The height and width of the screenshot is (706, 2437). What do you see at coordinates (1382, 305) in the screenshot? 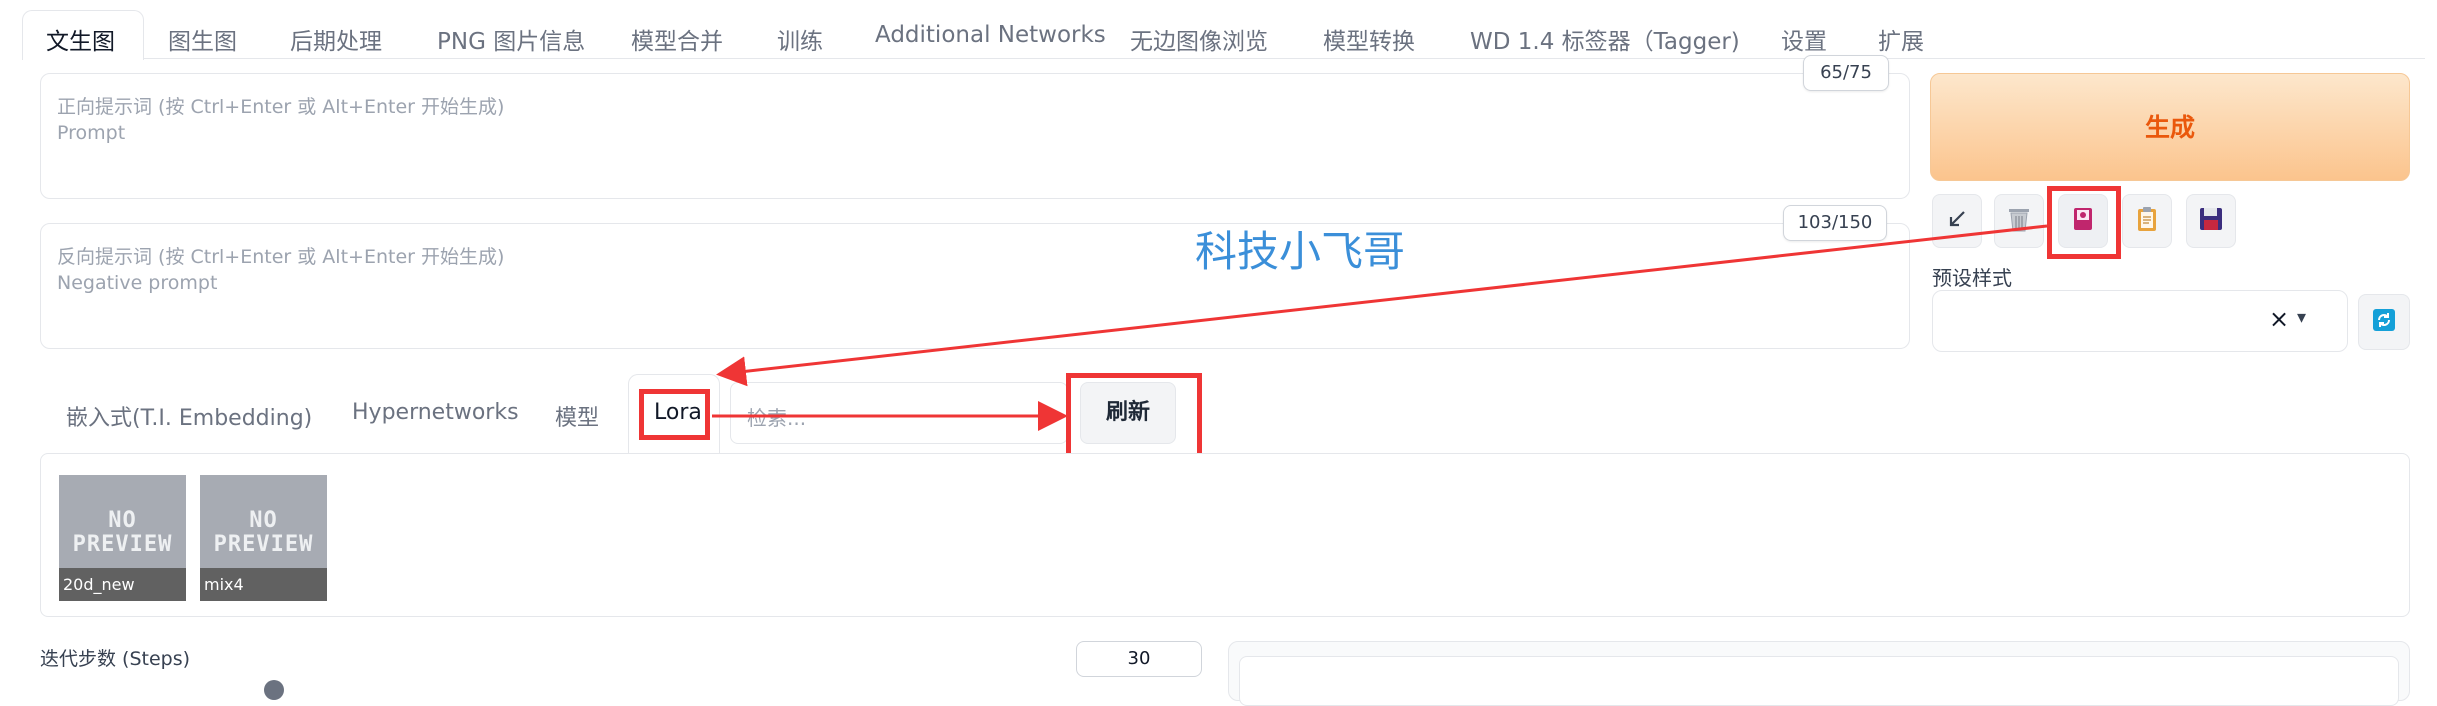
I see `arrow-to-lora-tab` at bounding box center [1382, 305].